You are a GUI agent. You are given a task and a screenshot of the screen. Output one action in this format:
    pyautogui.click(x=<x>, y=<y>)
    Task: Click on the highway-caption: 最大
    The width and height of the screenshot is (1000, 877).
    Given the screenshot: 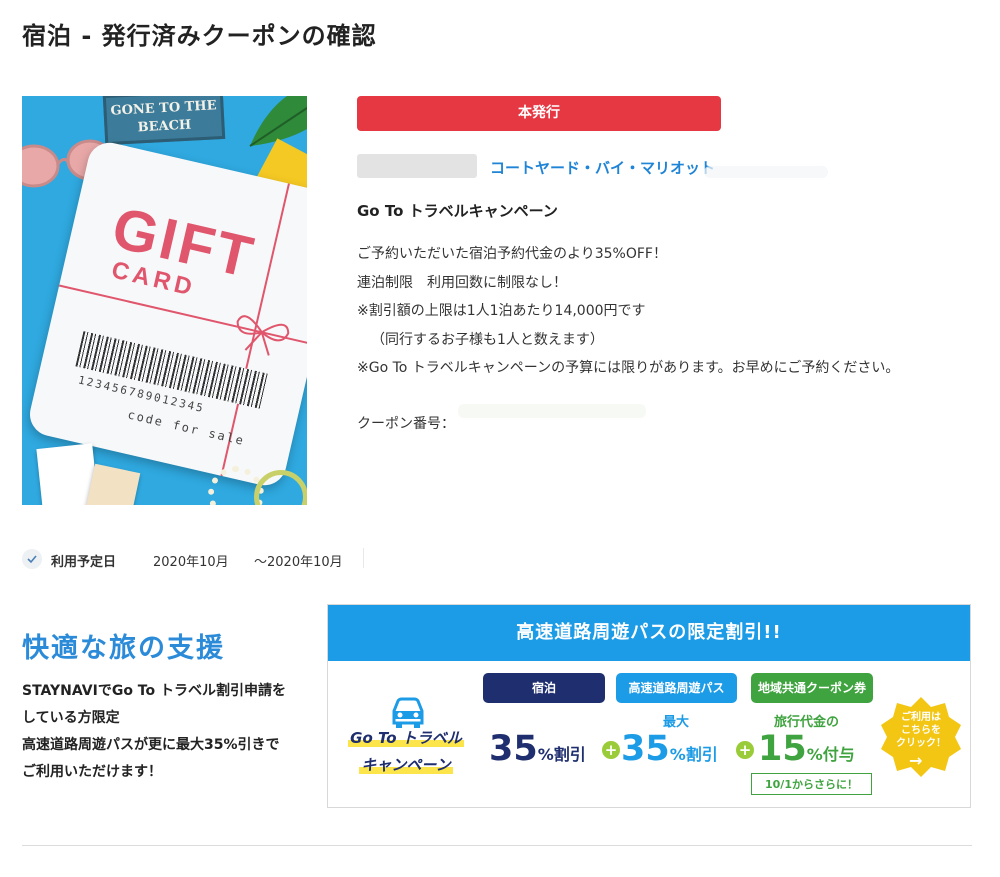 What is the action you would take?
    pyautogui.click(x=676, y=722)
    